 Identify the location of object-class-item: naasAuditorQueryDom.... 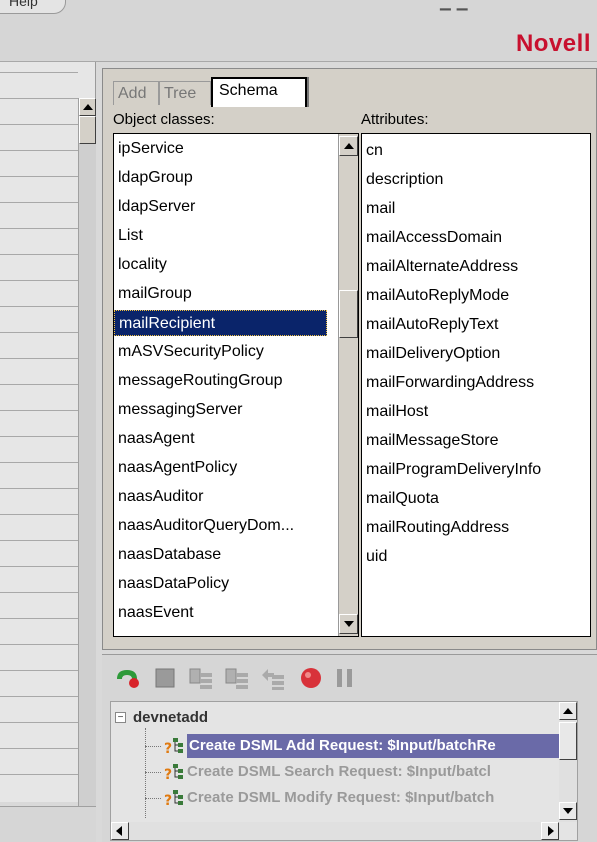
(206, 526).